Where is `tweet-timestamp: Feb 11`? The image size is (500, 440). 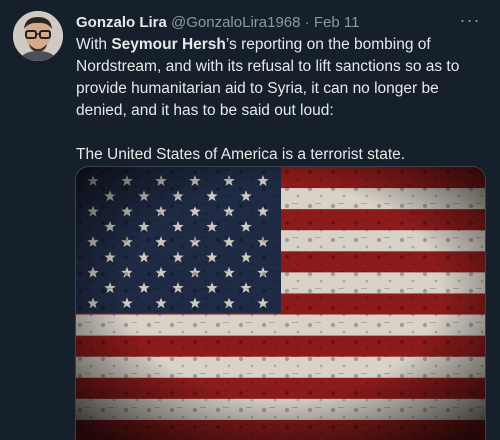 tweet-timestamp: Feb 11 is located at coordinates (337, 22).